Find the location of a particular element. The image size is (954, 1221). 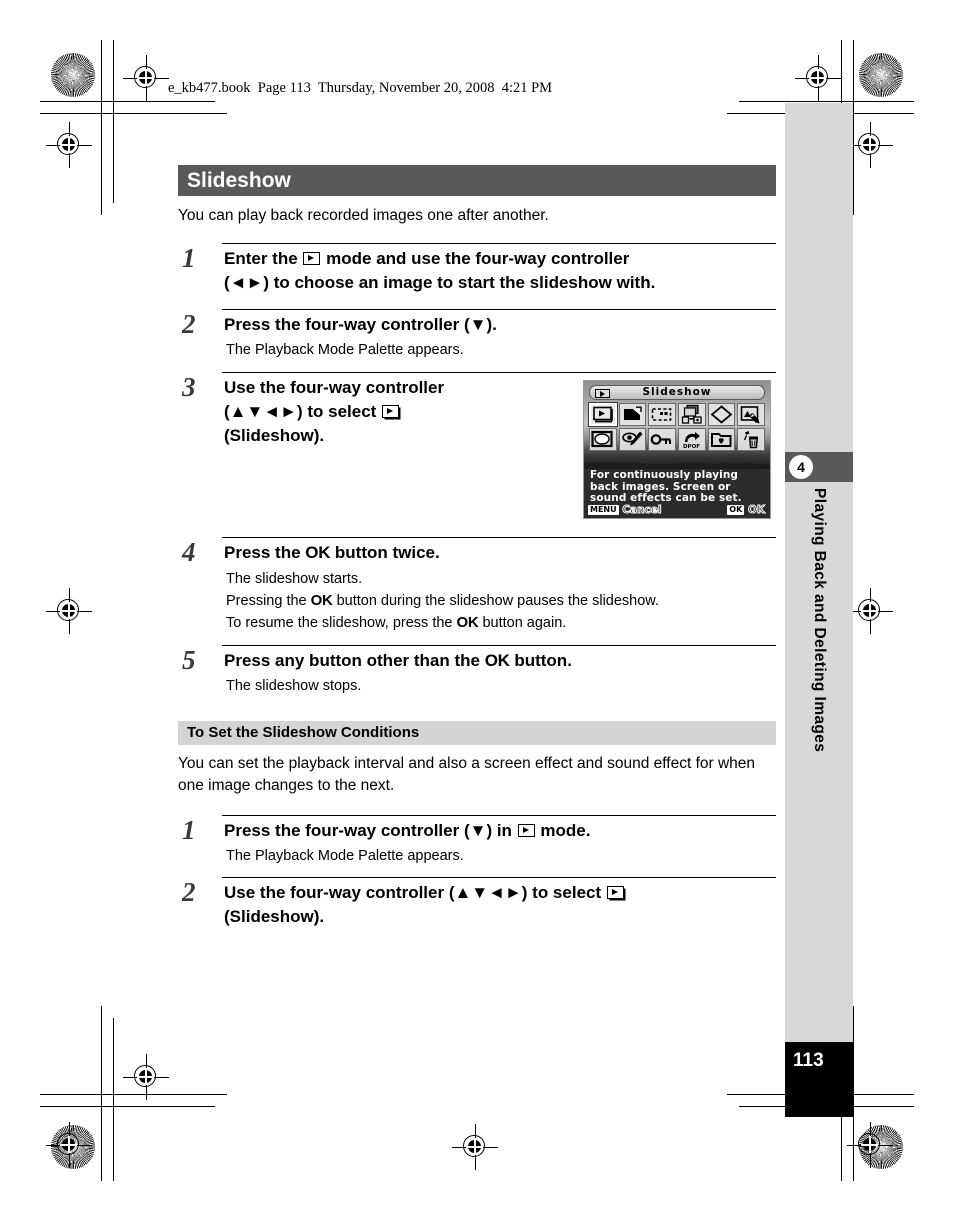

chapter-title-vertical: Playing Back and Deleting Images is located at coordinates (819, 653).